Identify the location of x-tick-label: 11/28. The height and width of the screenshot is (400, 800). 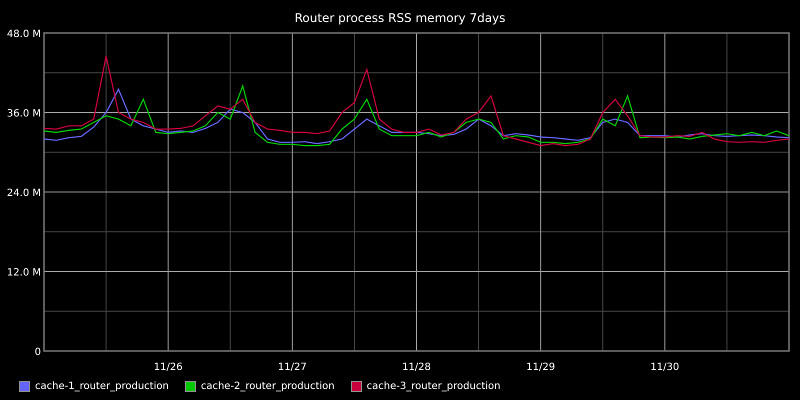
(416, 367).